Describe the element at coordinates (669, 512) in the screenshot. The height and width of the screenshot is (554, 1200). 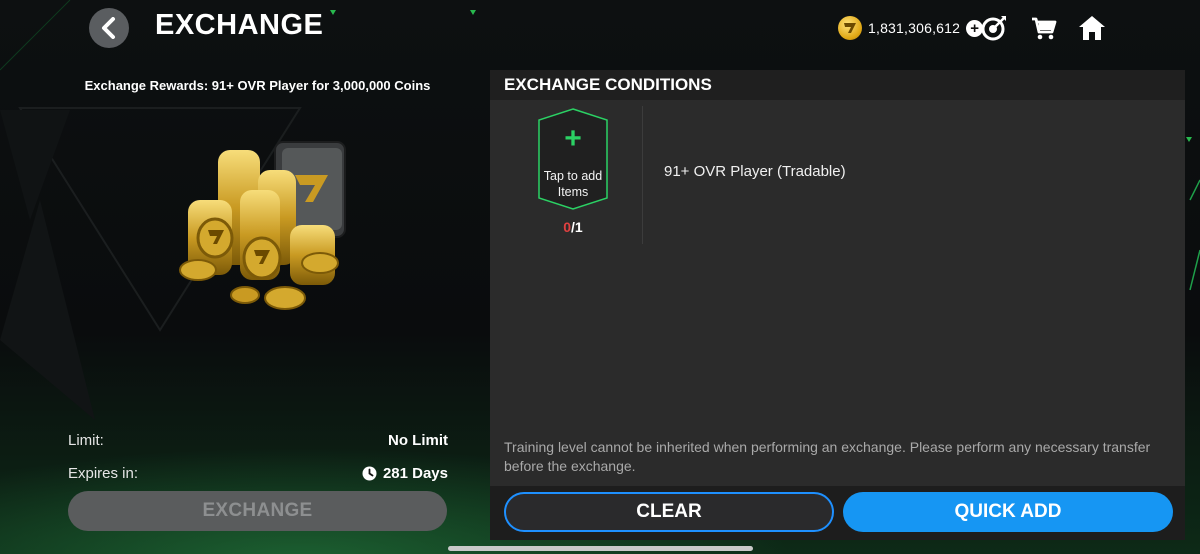
I see `clear-button: CLEAR` at that location.